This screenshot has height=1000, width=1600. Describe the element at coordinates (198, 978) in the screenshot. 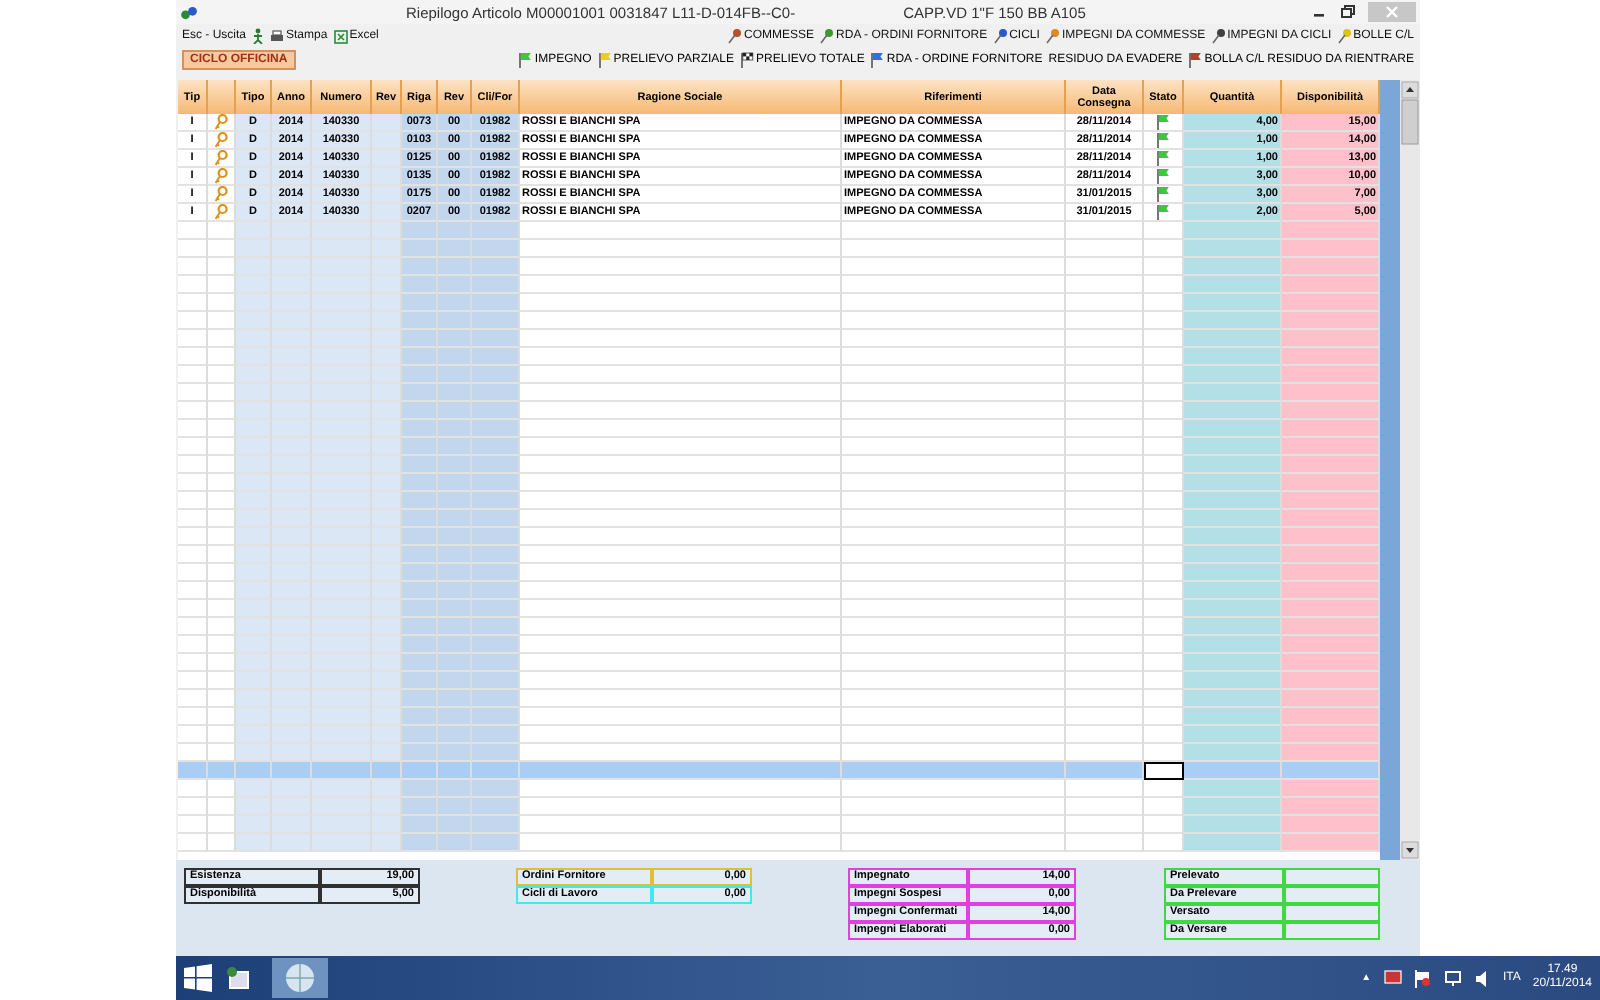

I see `windows-logo-icon` at that location.